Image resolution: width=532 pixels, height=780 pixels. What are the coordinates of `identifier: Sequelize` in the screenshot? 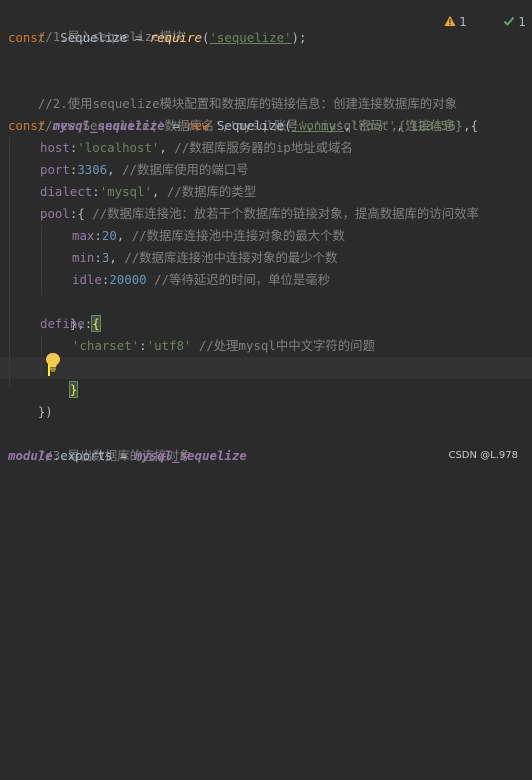 It's located at (94, 37).